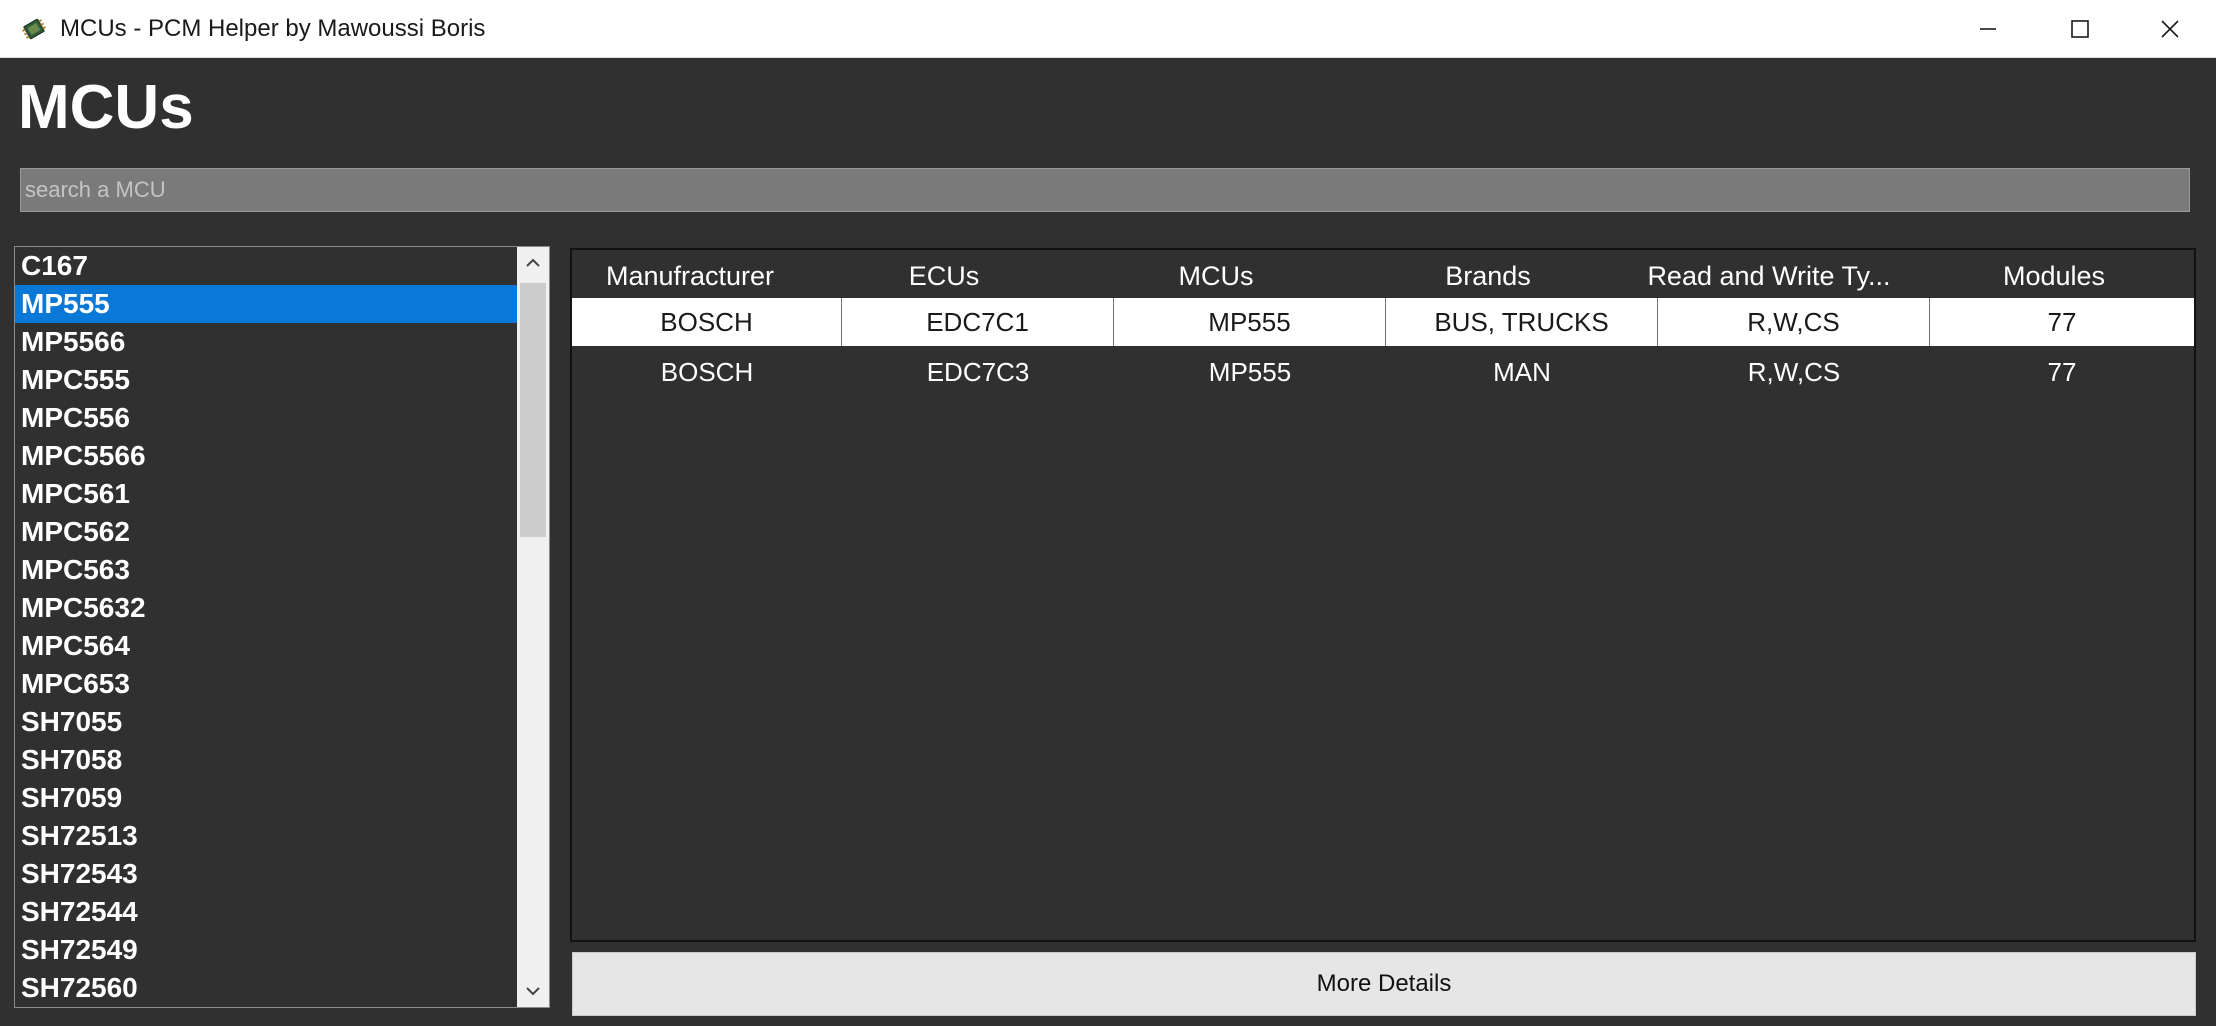 This screenshot has height=1026, width=2216. I want to click on list-item: MPC564, so click(266, 646).